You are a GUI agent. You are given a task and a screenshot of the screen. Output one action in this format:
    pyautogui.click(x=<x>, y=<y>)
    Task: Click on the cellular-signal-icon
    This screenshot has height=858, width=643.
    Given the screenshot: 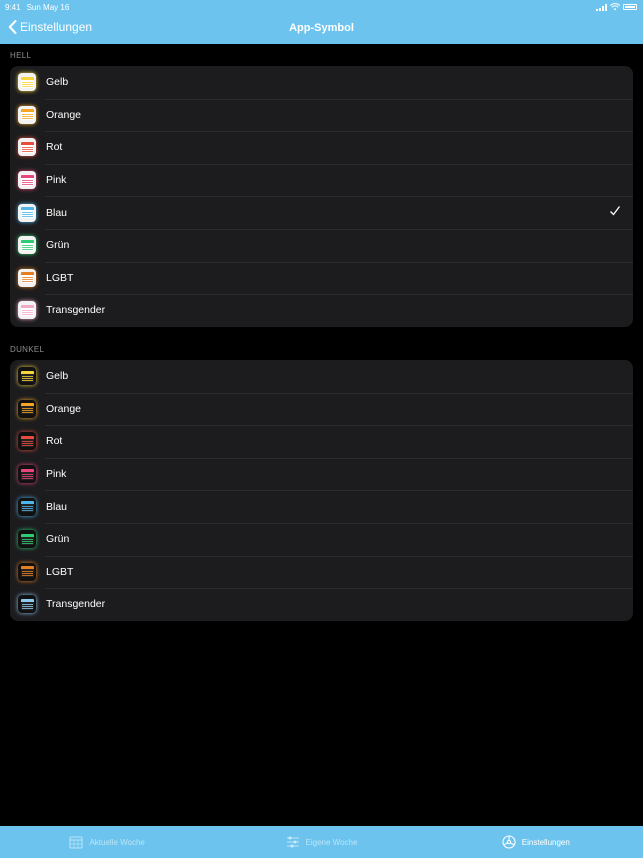 What is the action you would take?
    pyautogui.click(x=601, y=7)
    